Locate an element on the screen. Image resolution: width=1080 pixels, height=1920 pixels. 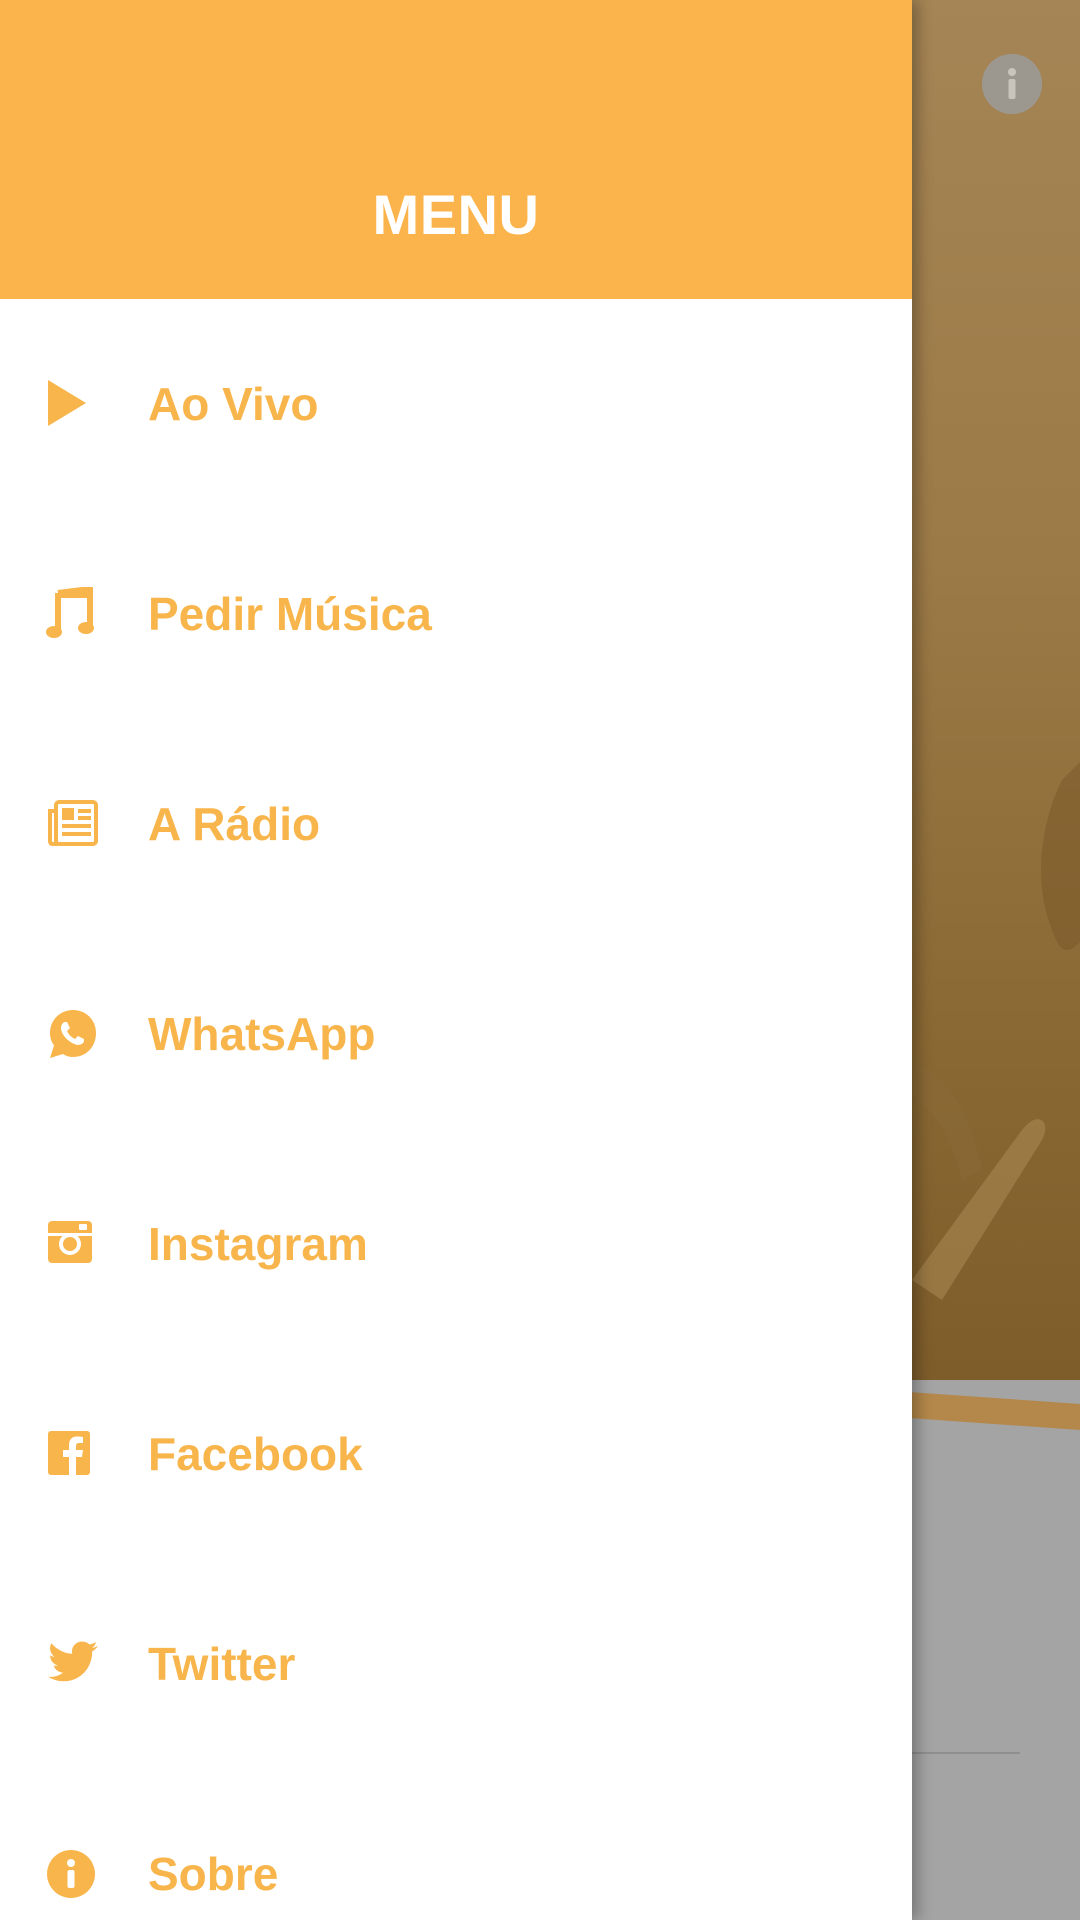
menu-item-label: A Rádio is located at coordinates (234, 824).